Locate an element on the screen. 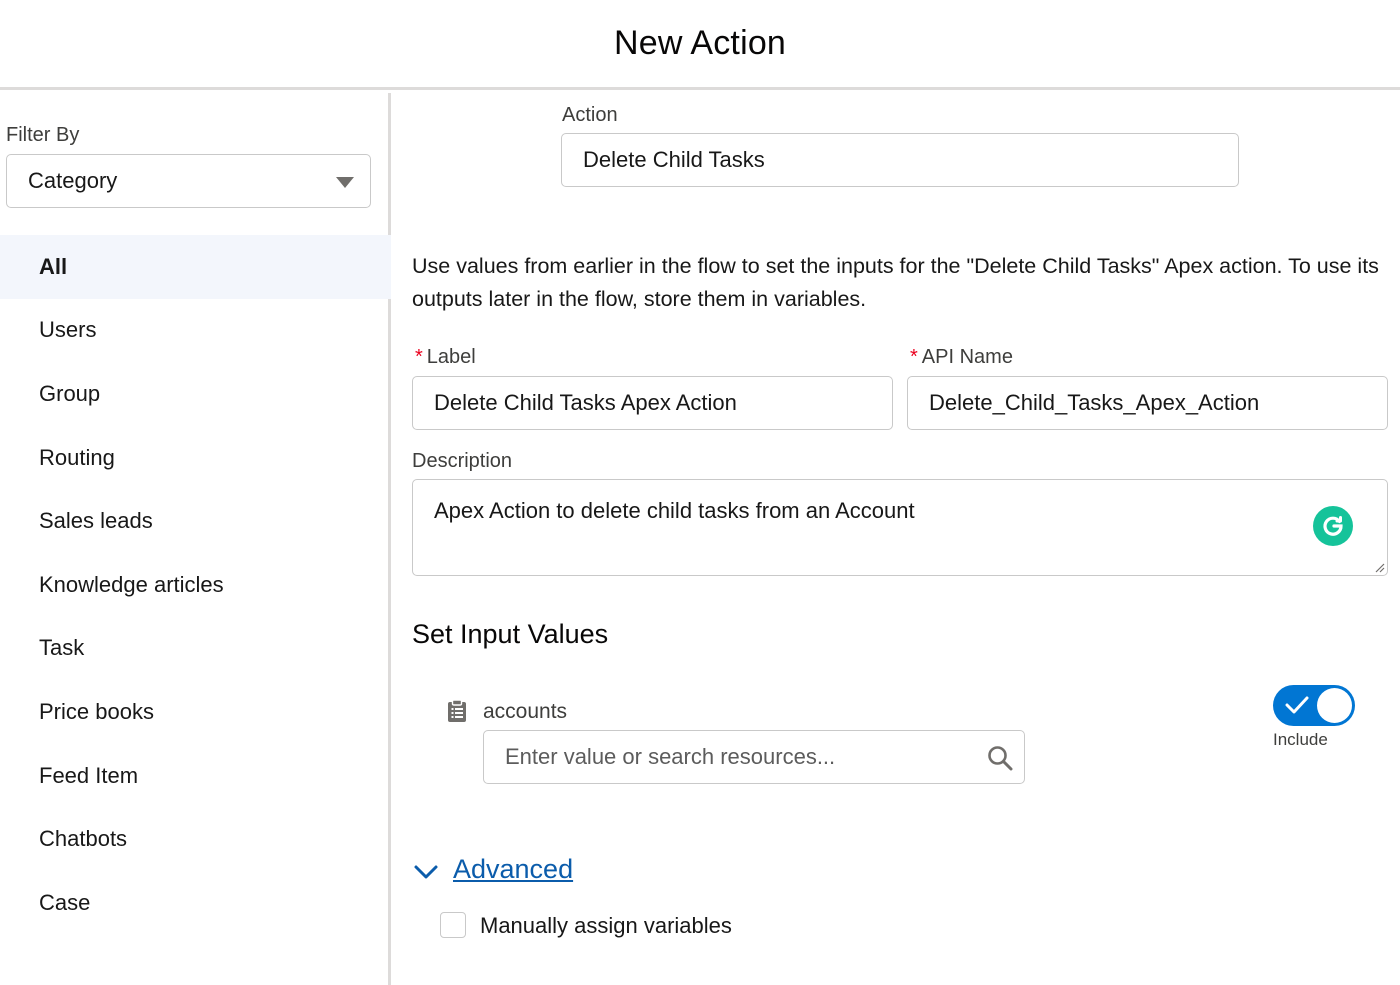  page-title: New Action is located at coordinates (700, 43).